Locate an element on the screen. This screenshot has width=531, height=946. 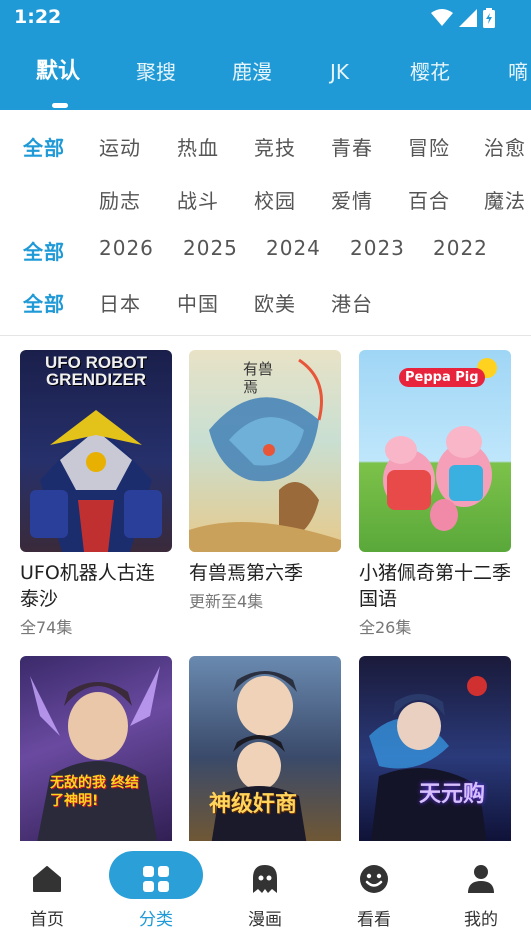
cover-title-text: Peppa Pig is located at coordinates (442, 377).